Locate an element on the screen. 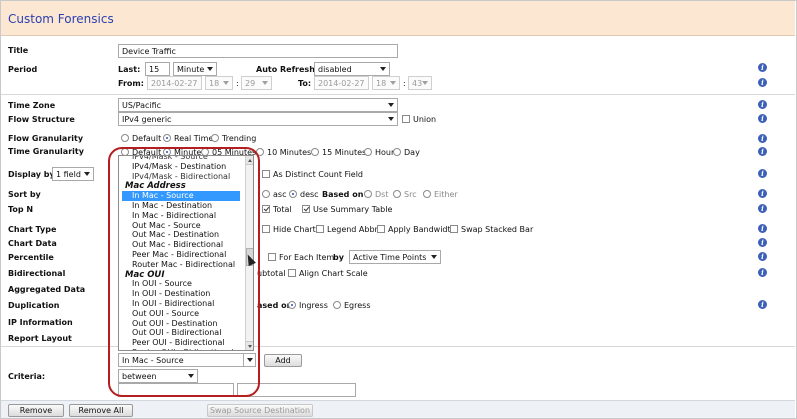 The width and height of the screenshot is (797, 419). label-time-granularity: Time Granularity is located at coordinates (46, 151).